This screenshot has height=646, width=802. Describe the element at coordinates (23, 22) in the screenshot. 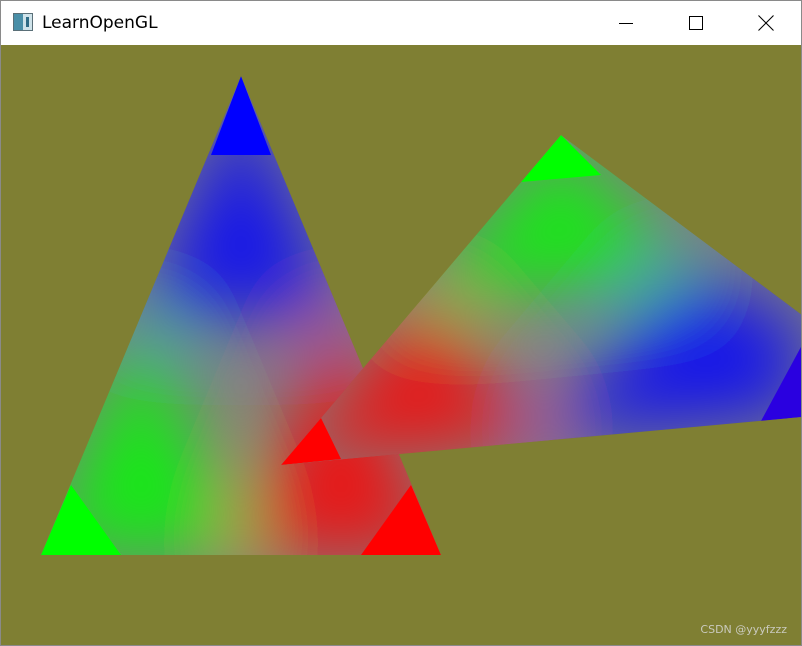

I see `opengl-window-icon` at that location.